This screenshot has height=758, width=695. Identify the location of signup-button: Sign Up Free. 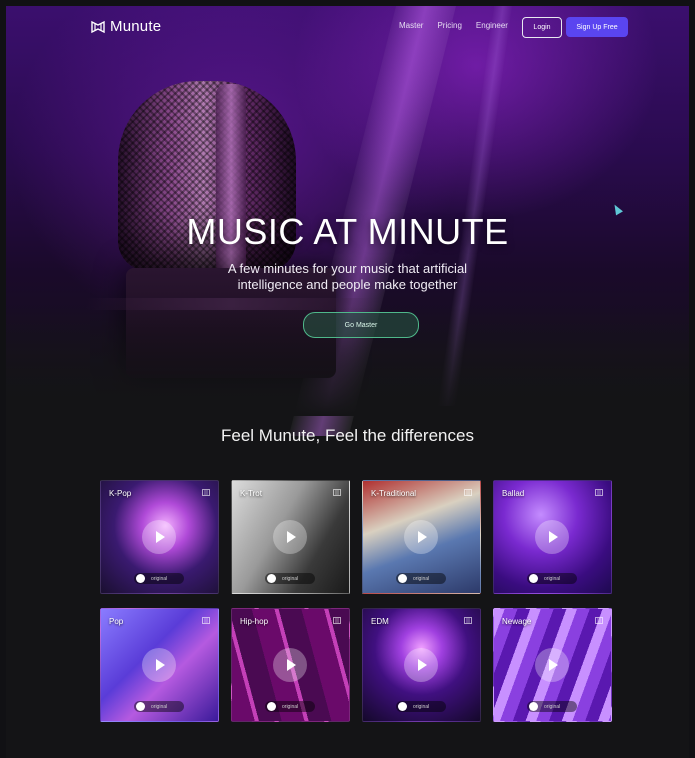
(597, 27).